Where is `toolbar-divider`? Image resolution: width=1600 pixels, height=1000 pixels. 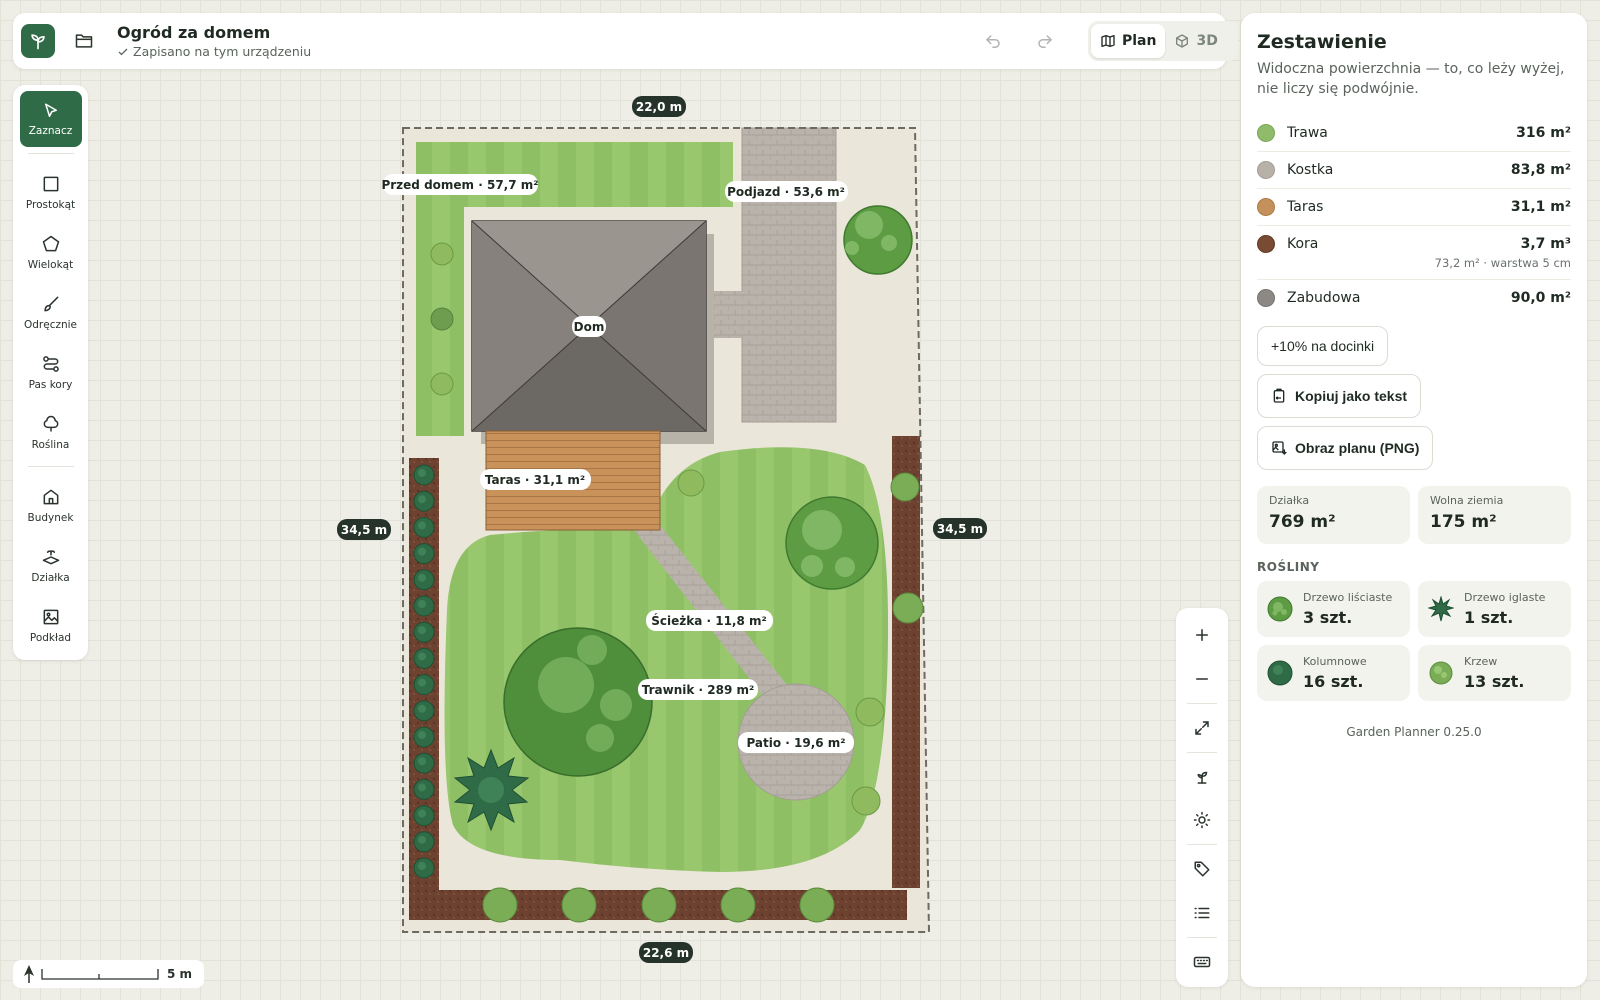 toolbar-divider is located at coordinates (50, 153).